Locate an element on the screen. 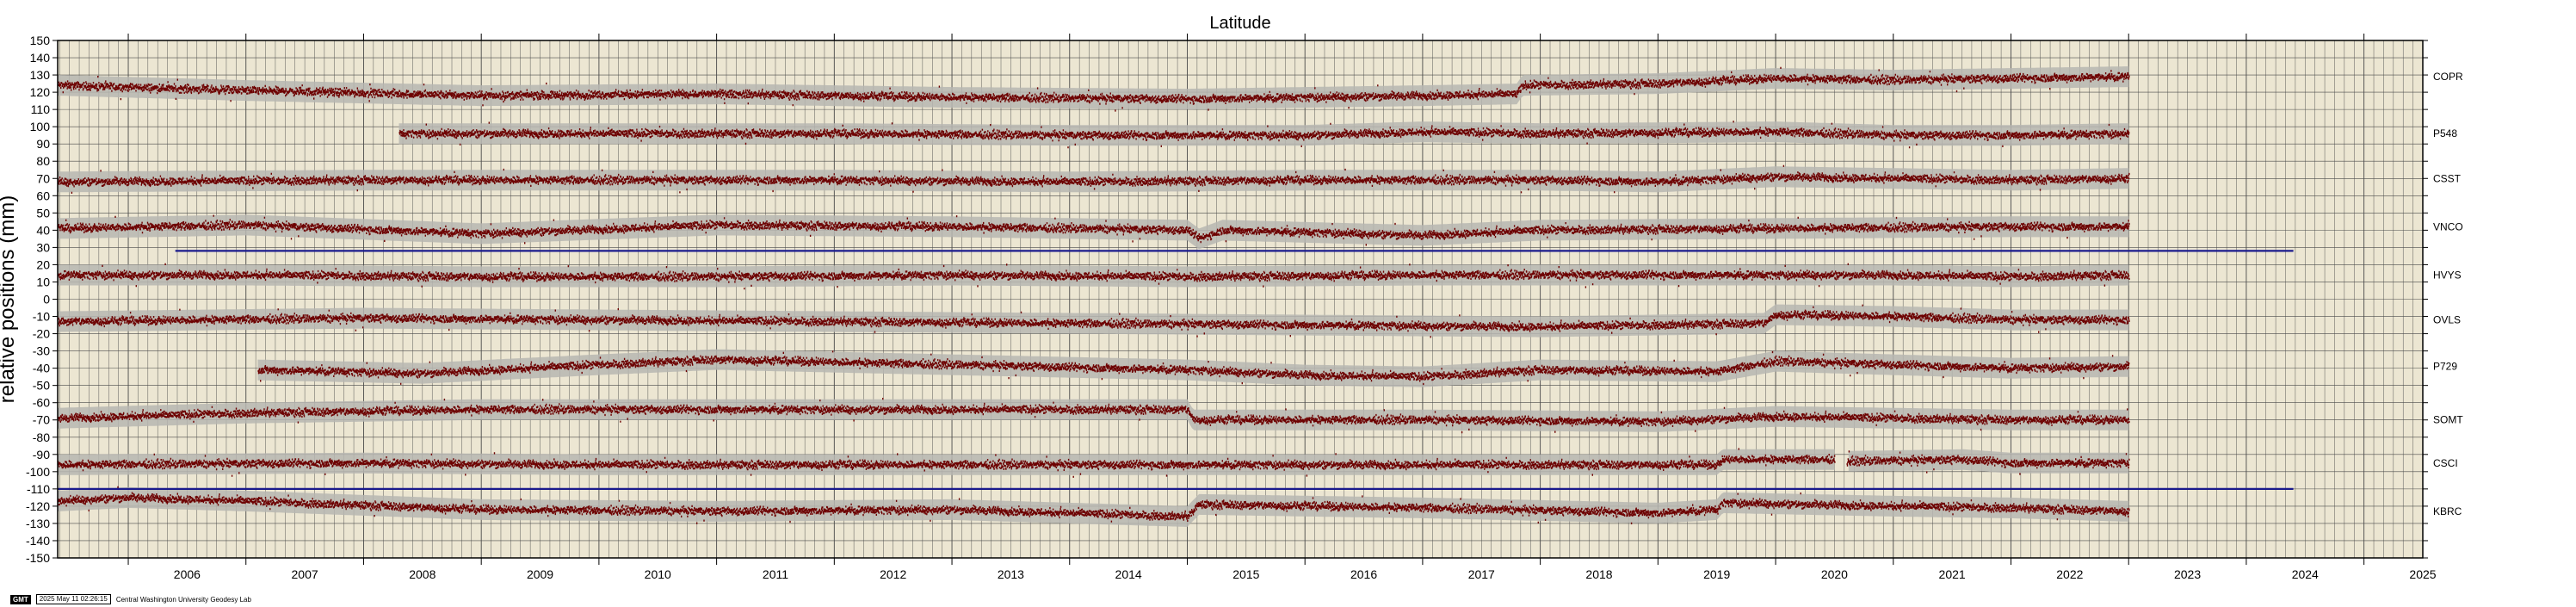 Image resolution: width=2576 pixels, height=607 pixels. y-tick-label: 120 is located at coordinates (40, 92).